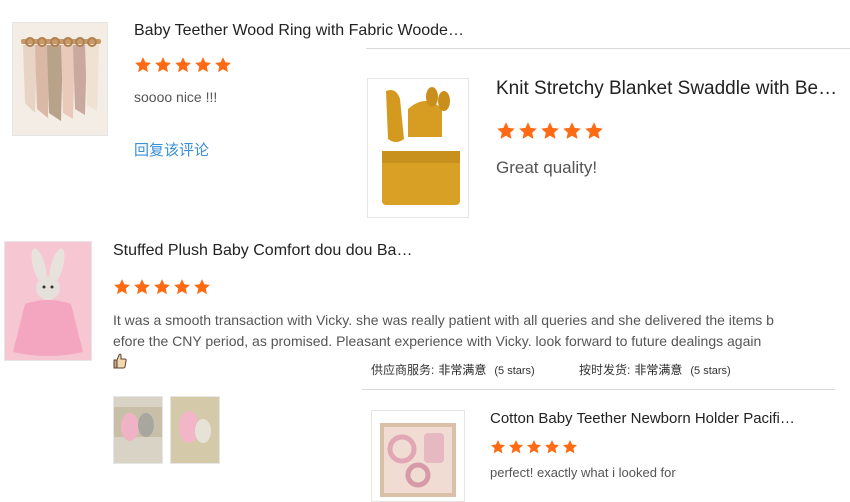 This screenshot has height=502, width=850. Describe the element at coordinates (710, 371) in the screenshot. I see `on-time-delivery-stars: (5 stars)` at that location.